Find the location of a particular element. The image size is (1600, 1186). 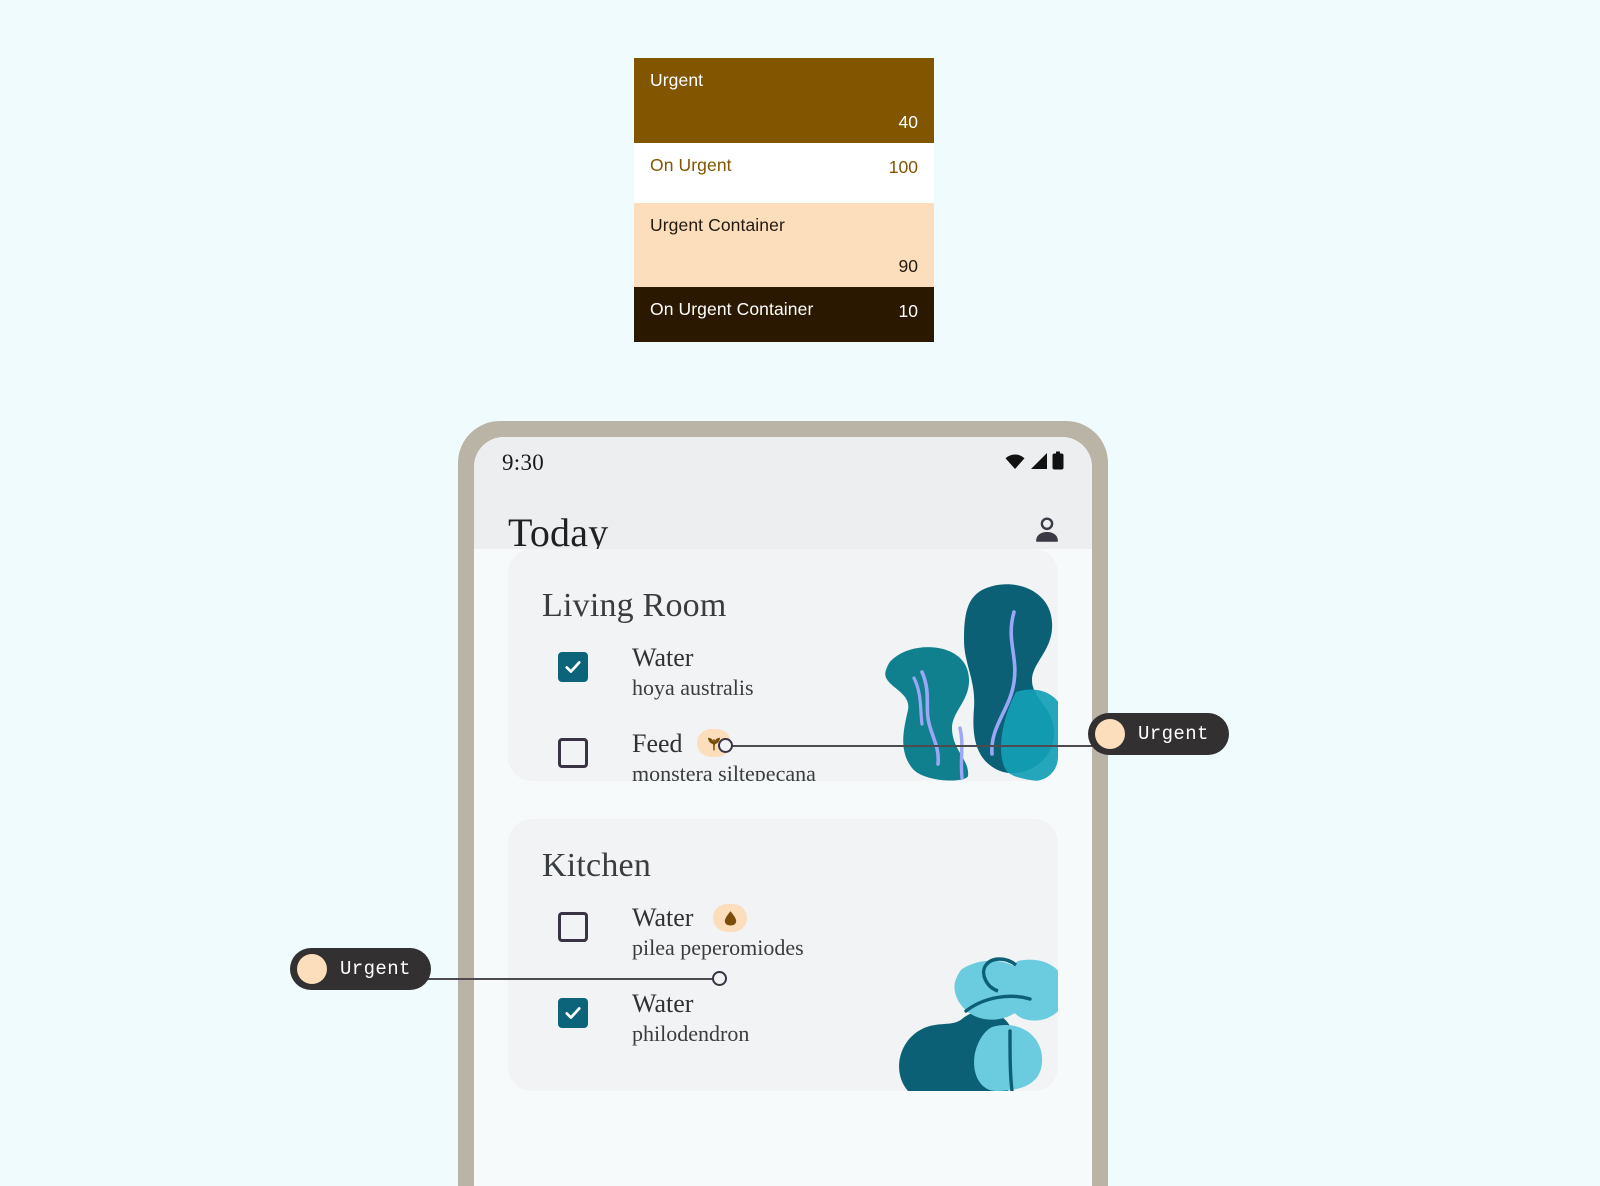

card-title: Kitchen is located at coordinates (597, 865).